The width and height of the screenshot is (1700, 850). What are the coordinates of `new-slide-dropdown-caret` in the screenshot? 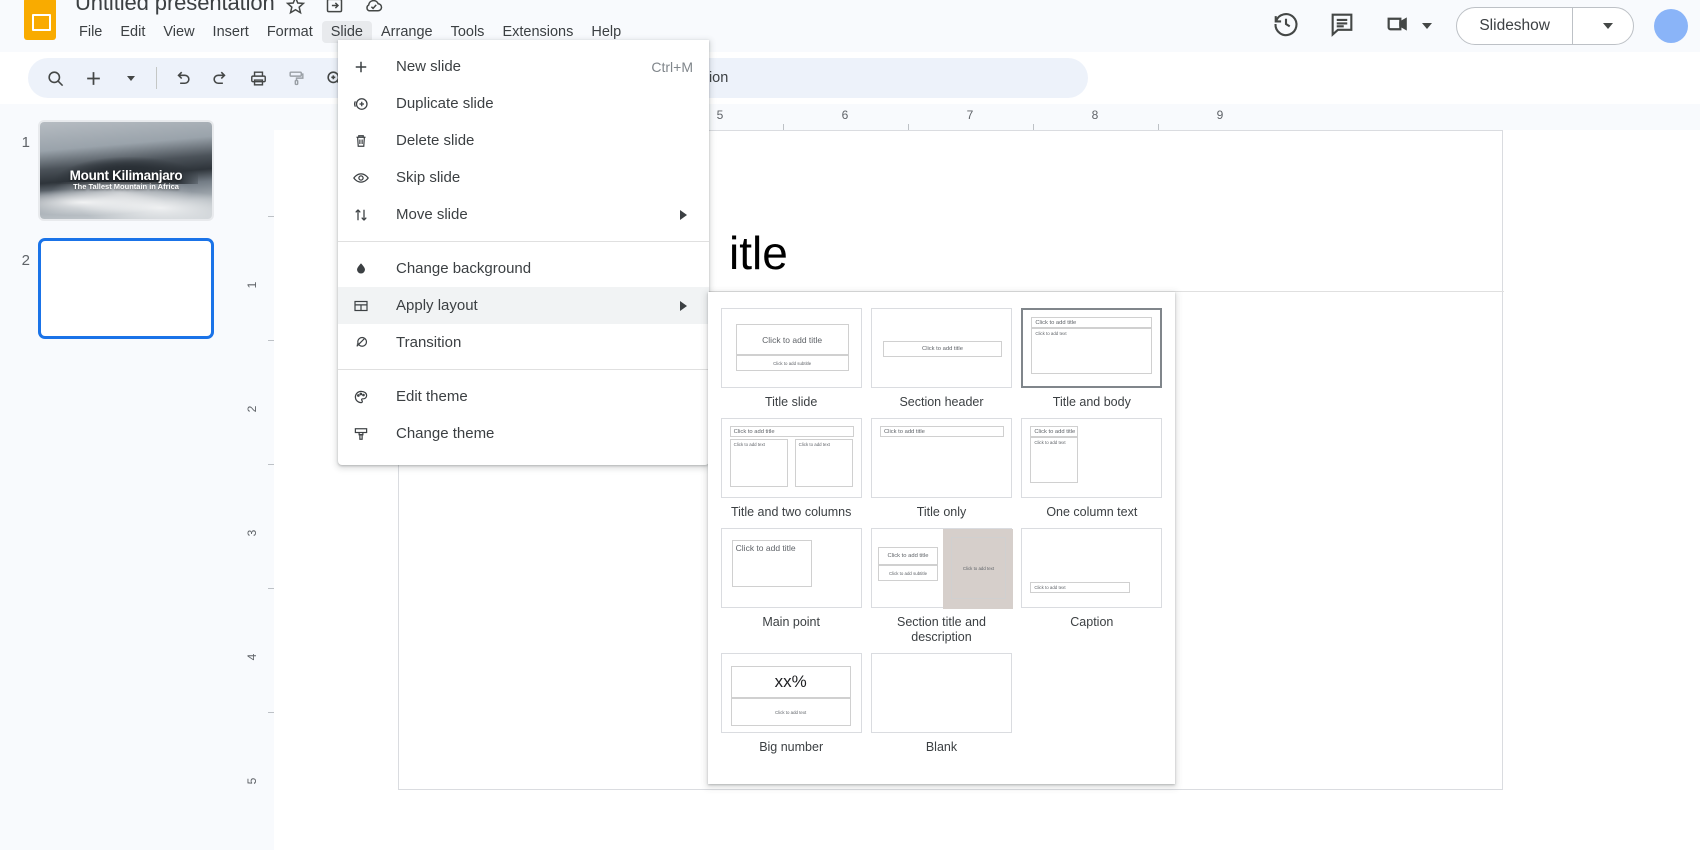 It's located at (131, 78).